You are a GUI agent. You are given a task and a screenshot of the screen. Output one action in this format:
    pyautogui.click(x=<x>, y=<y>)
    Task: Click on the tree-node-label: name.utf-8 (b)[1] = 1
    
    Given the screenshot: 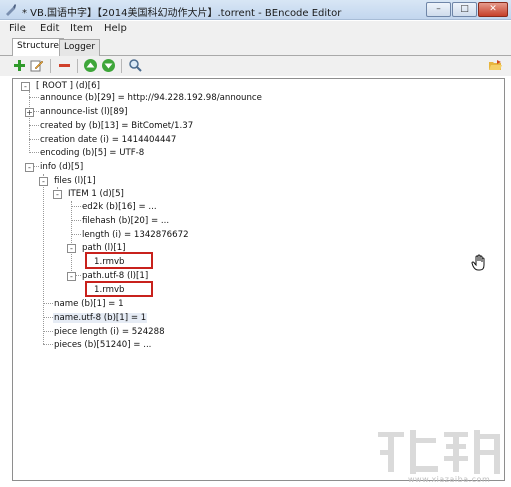 What is the action you would take?
    pyautogui.click(x=100, y=318)
    